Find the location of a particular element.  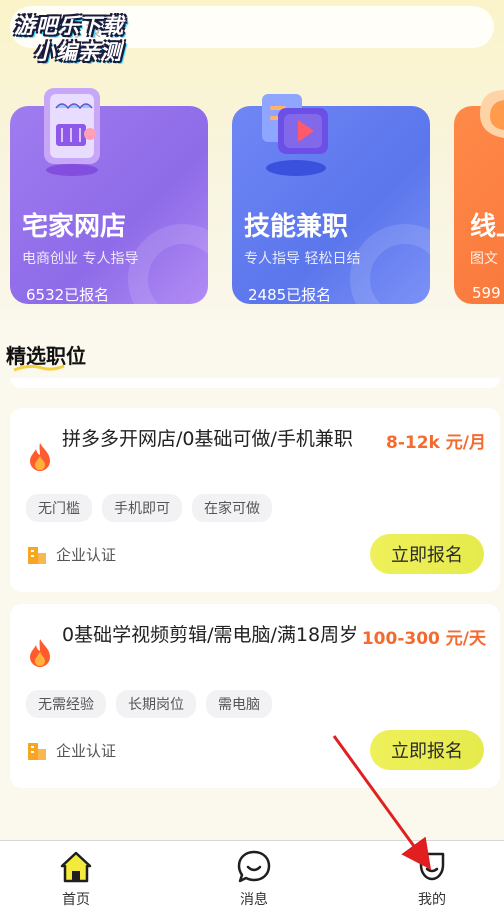

job-tag: 长期岗位 is located at coordinates (156, 704).